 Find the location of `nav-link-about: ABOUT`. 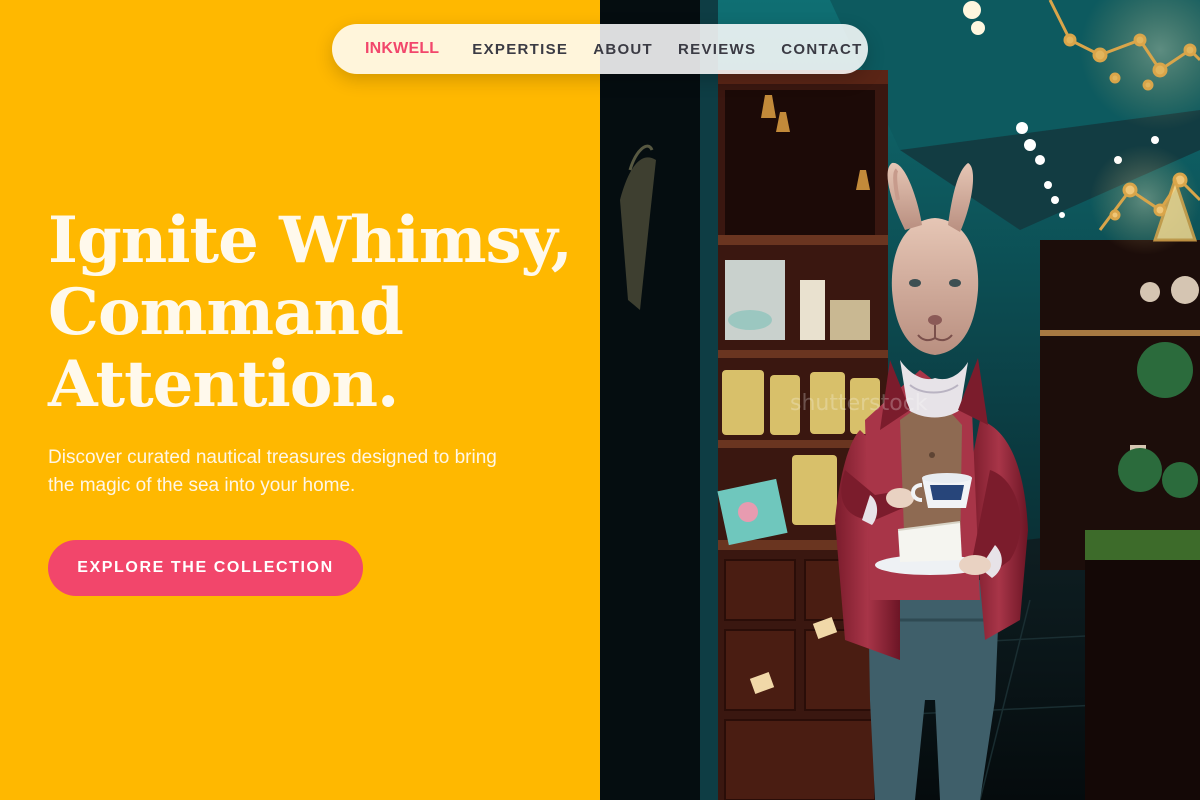

nav-link-about: ABOUT is located at coordinates (623, 49).